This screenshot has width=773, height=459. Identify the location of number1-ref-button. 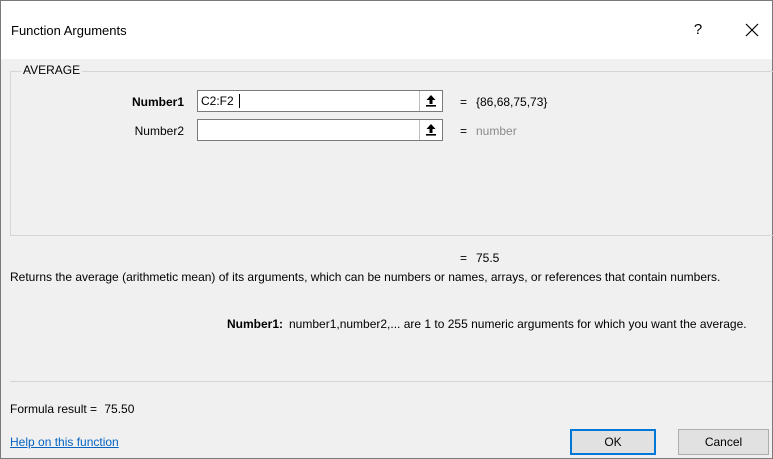
(430, 101).